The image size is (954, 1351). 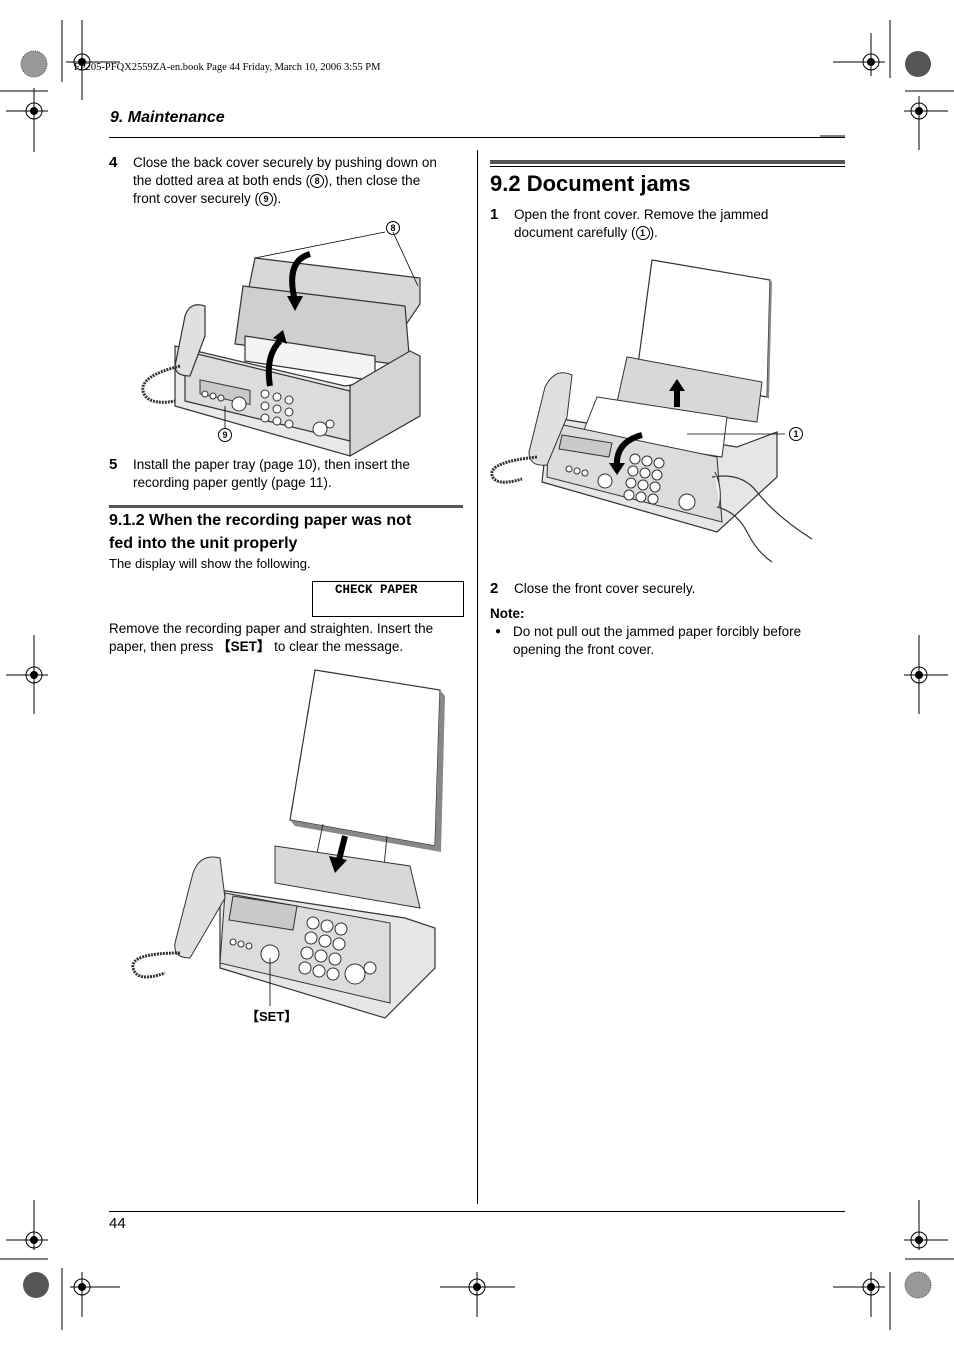 I want to click on lcd-display-box: CHECK PAPER, so click(x=388, y=599).